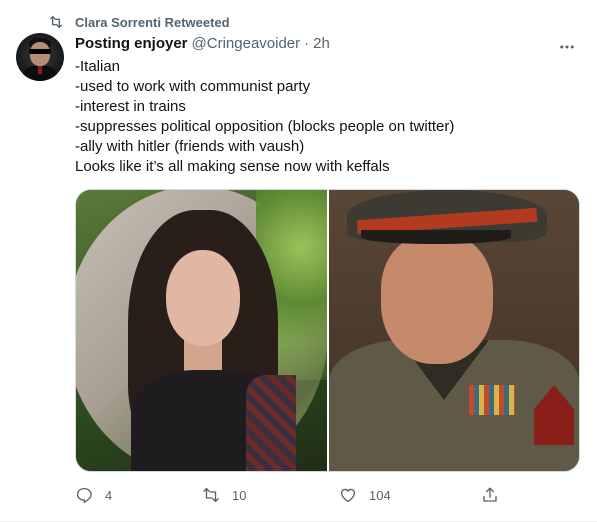 The image size is (597, 522). Describe the element at coordinates (348, 495) in the screenshot. I see `heart-icon` at that location.